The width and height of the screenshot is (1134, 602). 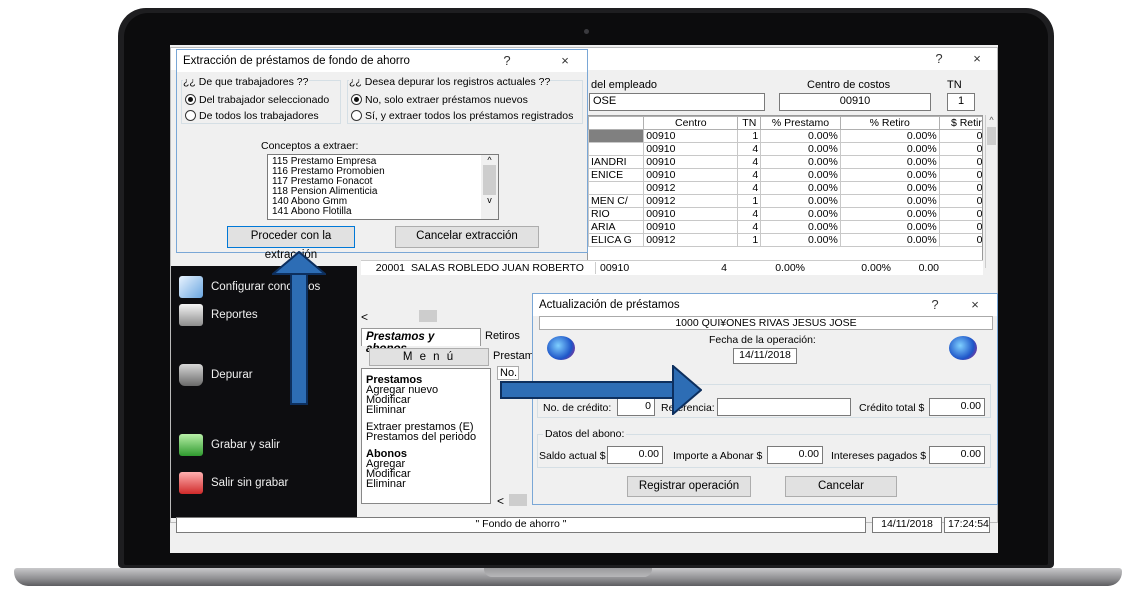 I want to click on table-row: ELICA G0091210.00%0.00%0.00, so click(x=785, y=240).